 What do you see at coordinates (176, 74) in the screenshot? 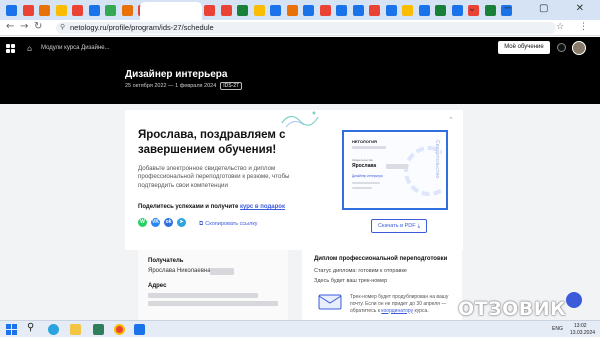
I see `course-title: Дизайнер интерьера` at bounding box center [176, 74].